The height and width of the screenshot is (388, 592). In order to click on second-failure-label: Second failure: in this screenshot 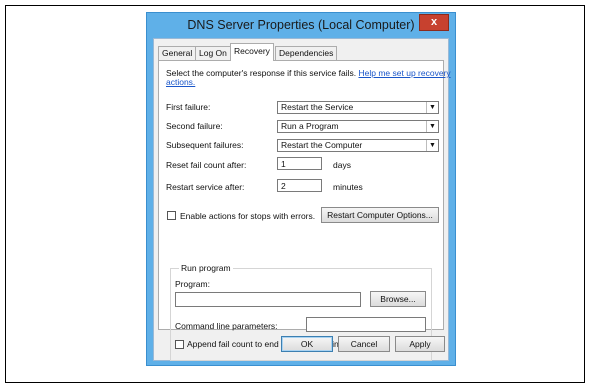, I will do `click(194, 126)`.